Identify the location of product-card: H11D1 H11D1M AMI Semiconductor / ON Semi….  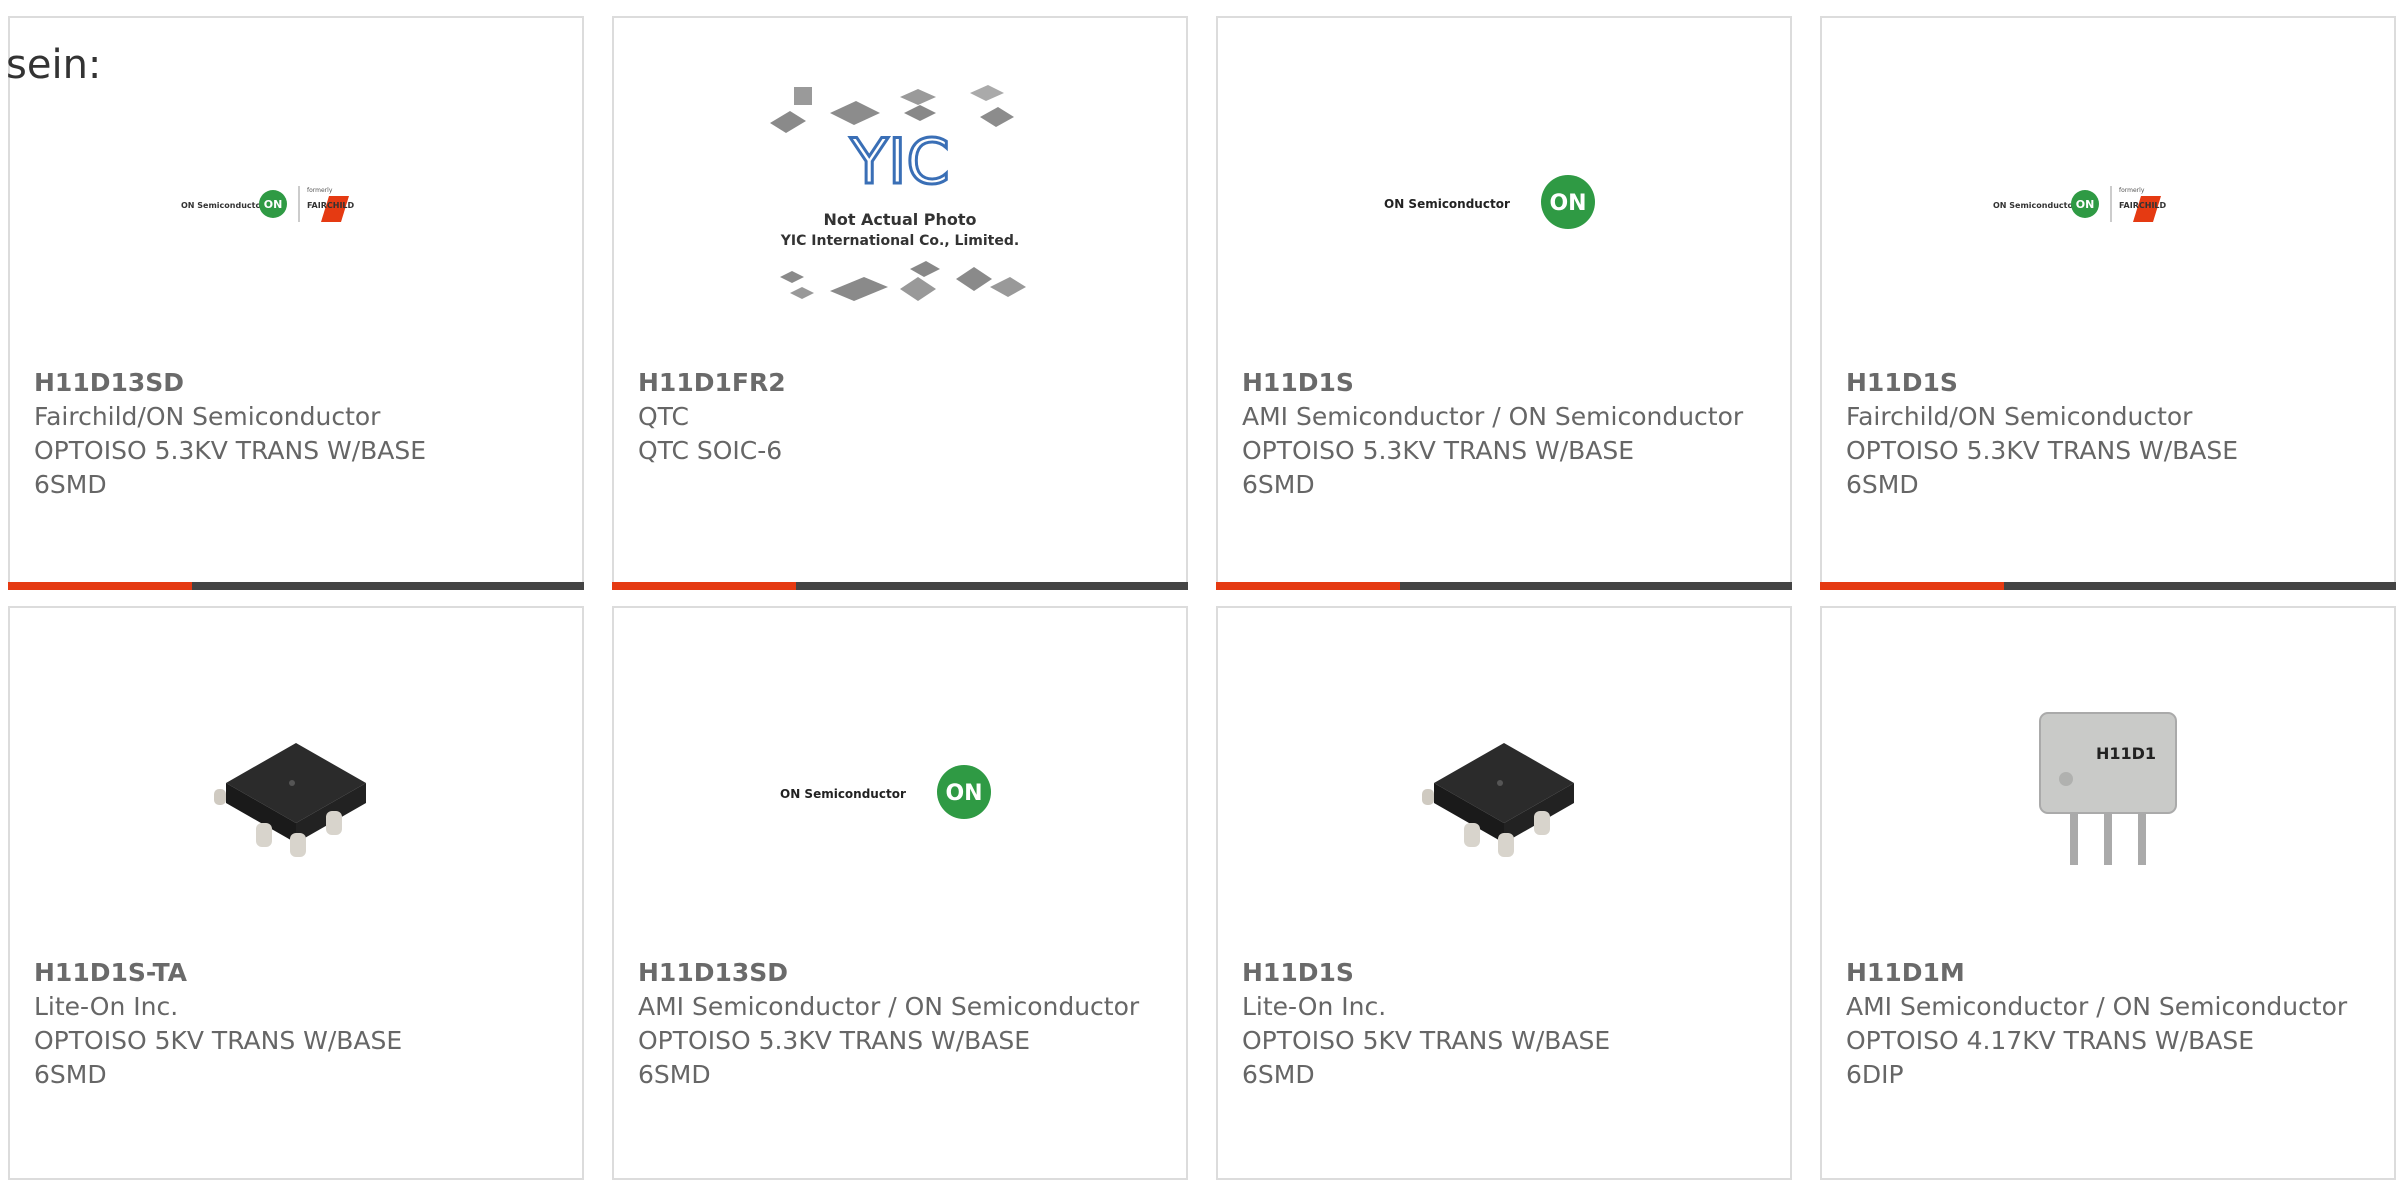
(2108, 893).